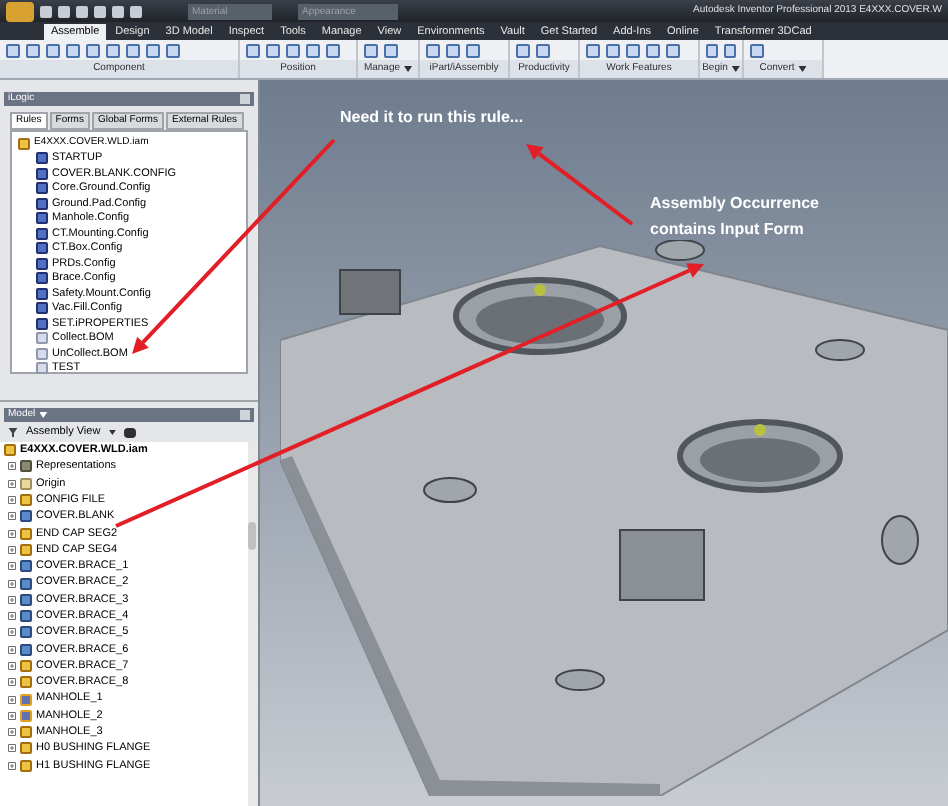 The height and width of the screenshot is (806, 948). What do you see at coordinates (735, 217) in the screenshot?
I see `annotation-text: Assembly Occurrence contains Input Form` at bounding box center [735, 217].